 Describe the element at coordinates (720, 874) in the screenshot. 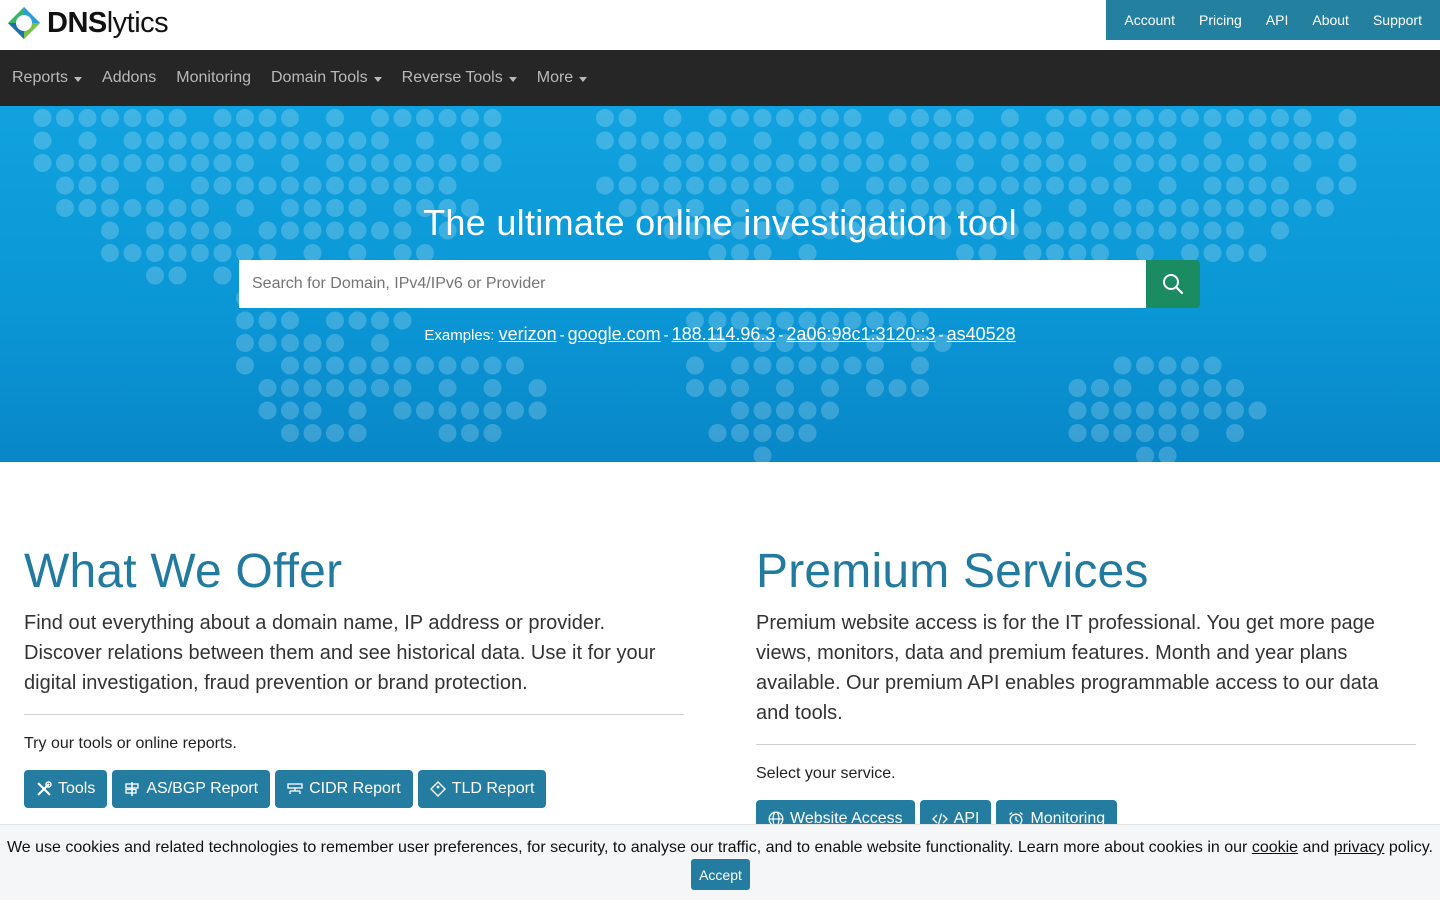

I see `accept-cookies-button: Accept` at that location.